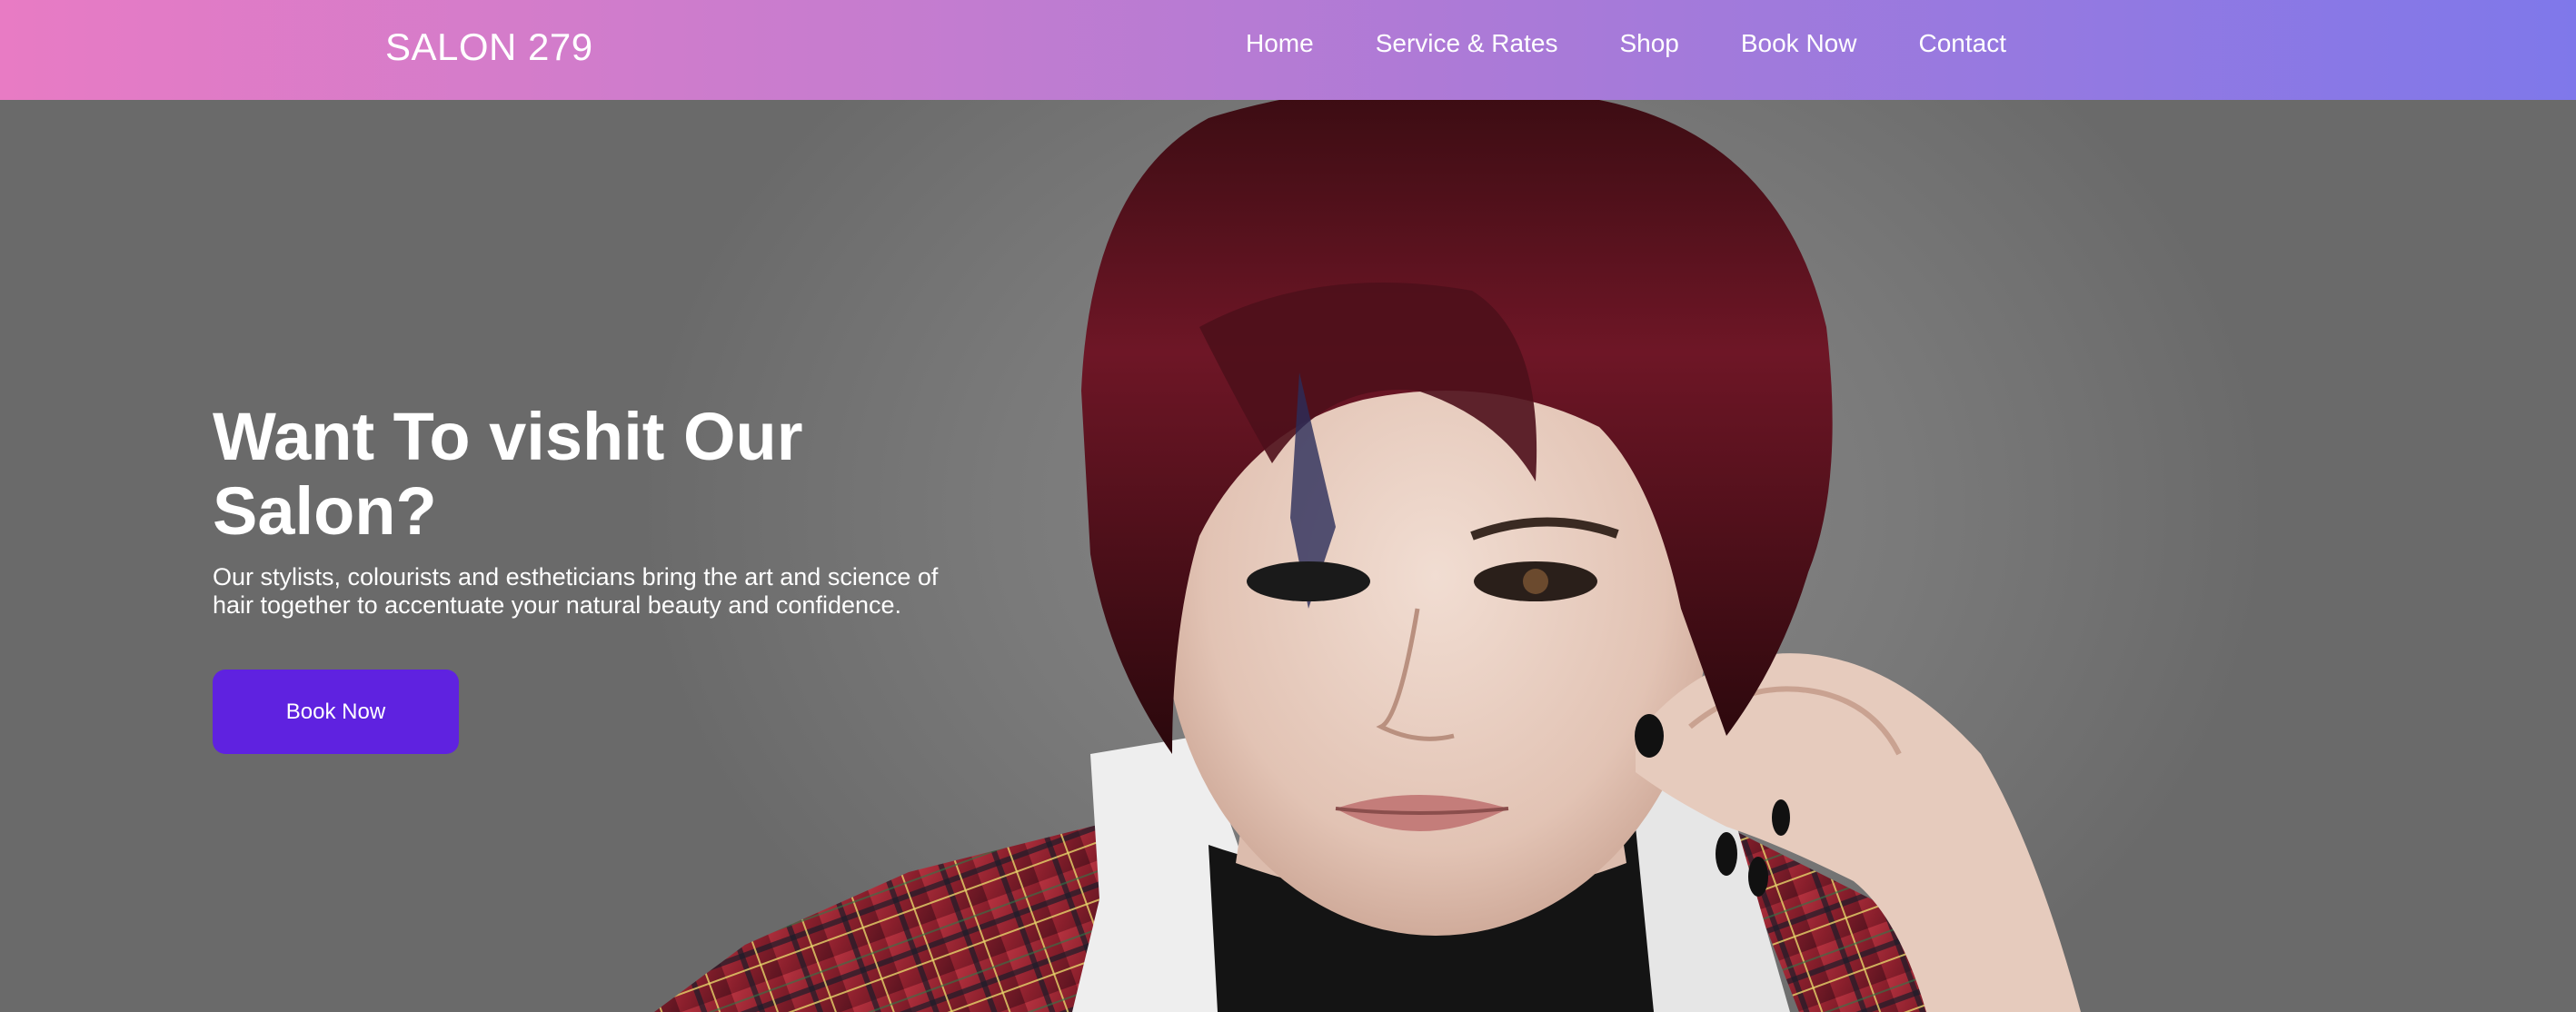 The width and height of the screenshot is (2576, 1012). What do you see at coordinates (336, 712) in the screenshot?
I see `book-now-button: Book Now` at bounding box center [336, 712].